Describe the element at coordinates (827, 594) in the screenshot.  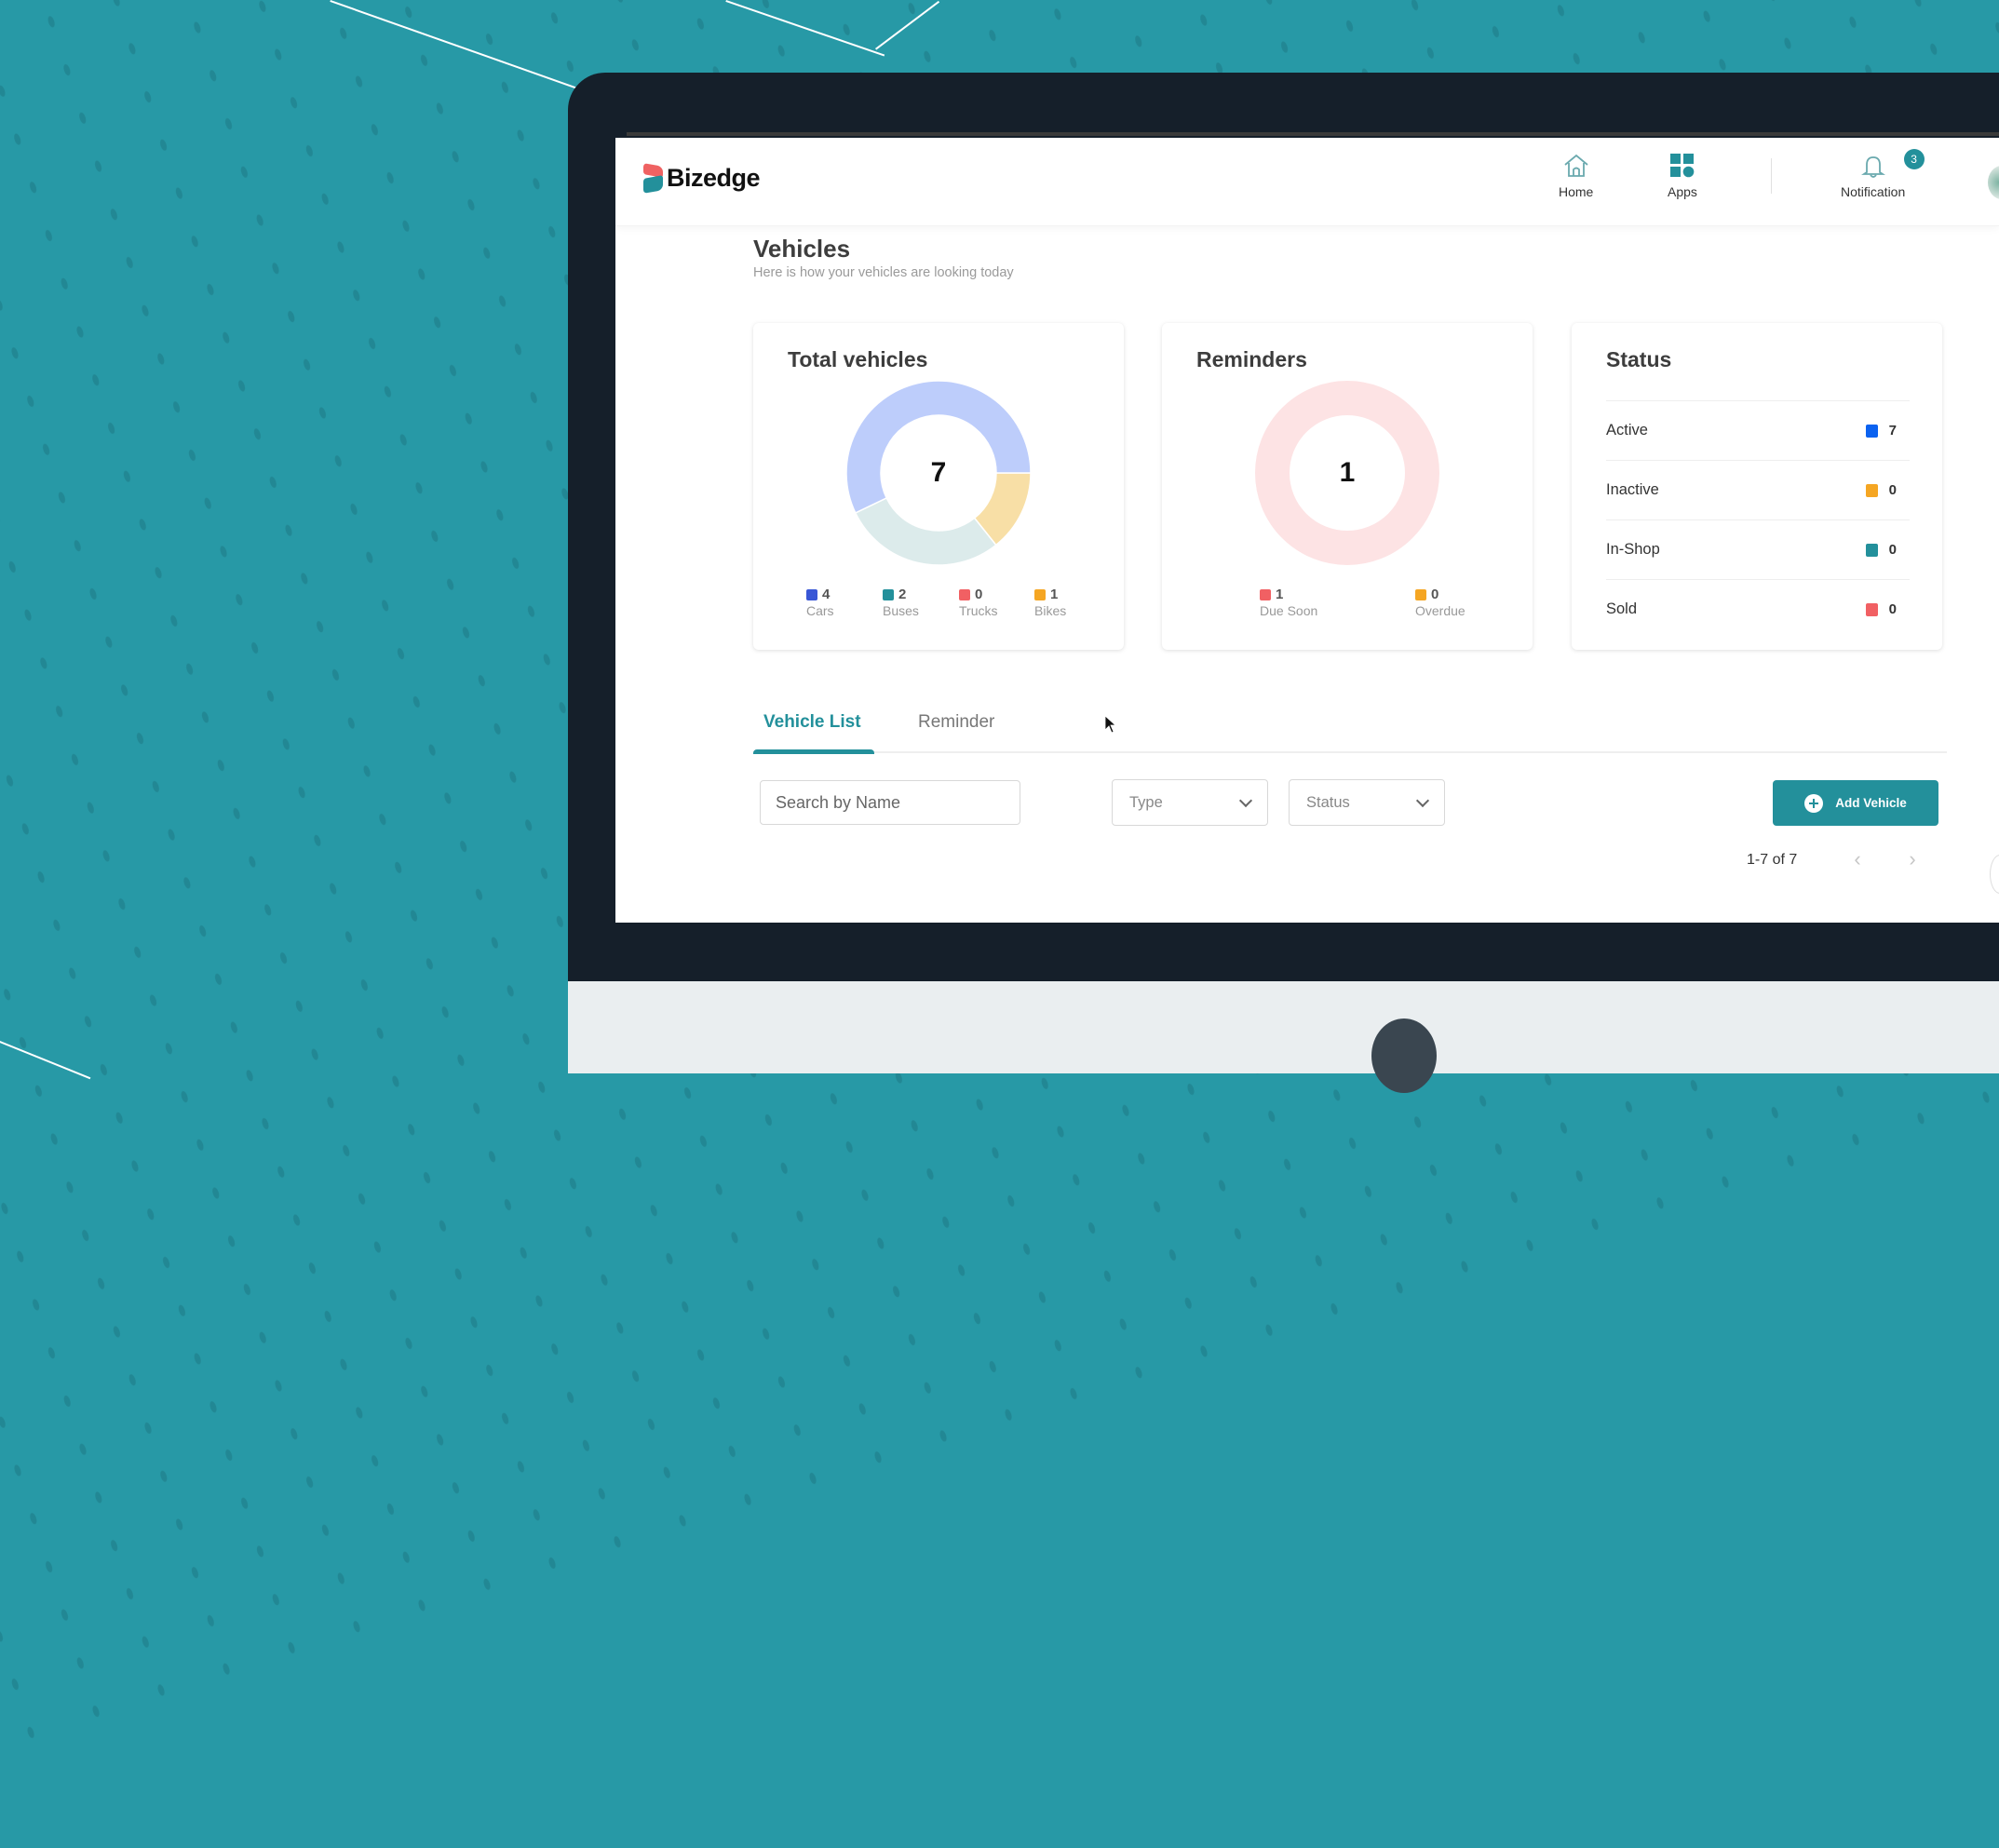
I see `legend-value: 4` at that location.